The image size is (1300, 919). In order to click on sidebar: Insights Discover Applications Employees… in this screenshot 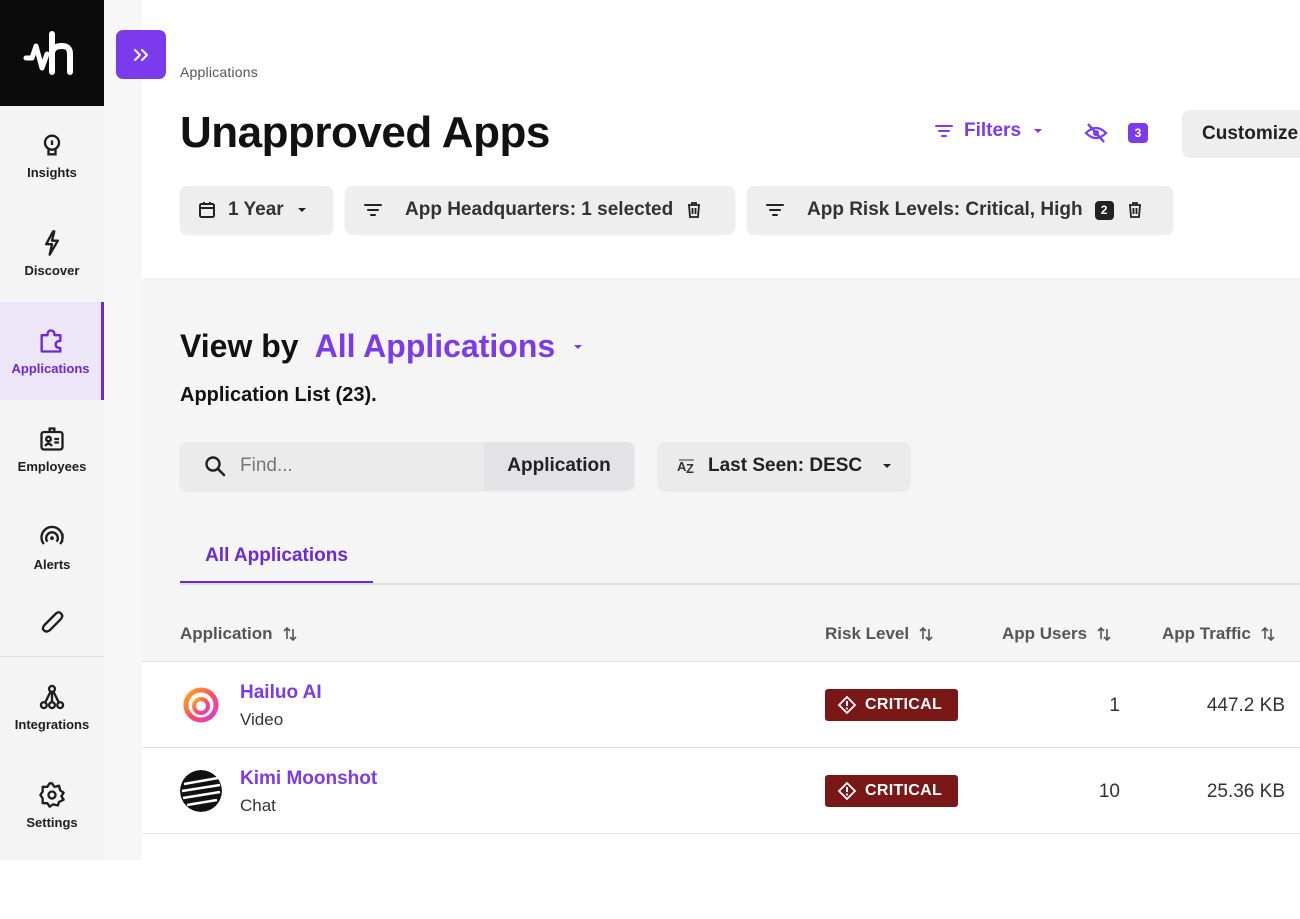, I will do `click(52, 430)`.